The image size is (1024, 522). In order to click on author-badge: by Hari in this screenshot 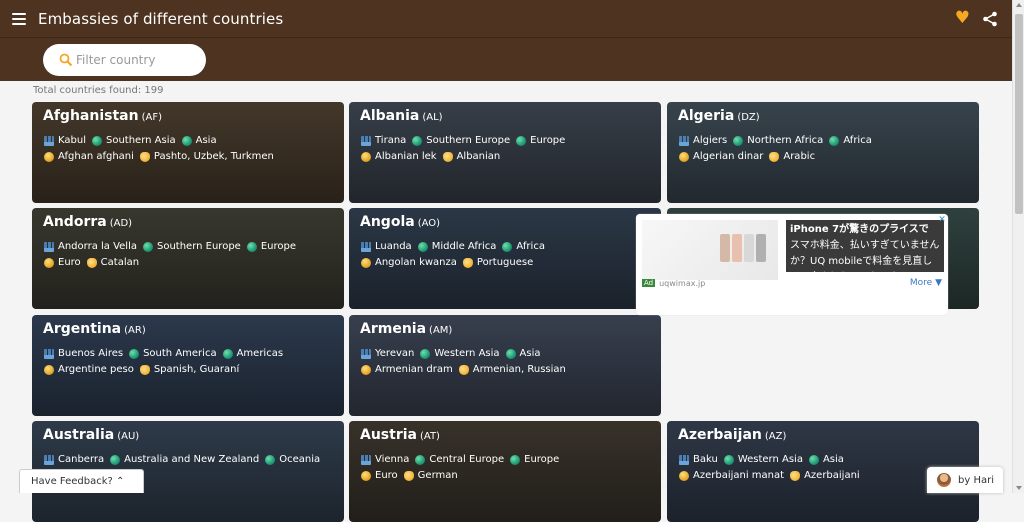, I will do `click(965, 480)`.